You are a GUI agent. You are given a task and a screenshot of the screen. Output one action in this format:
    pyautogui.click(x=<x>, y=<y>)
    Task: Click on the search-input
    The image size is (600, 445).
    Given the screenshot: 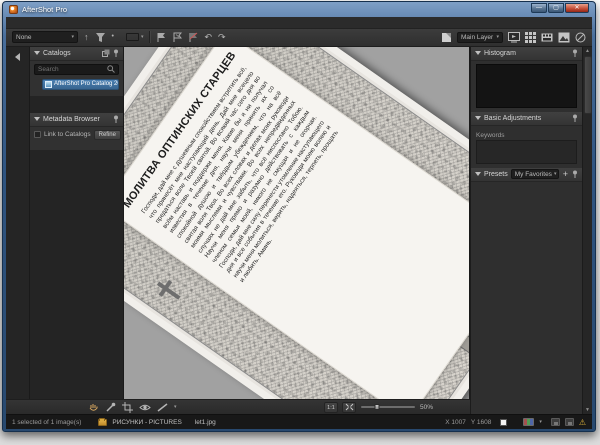 What is the action you would take?
    pyautogui.click(x=72, y=69)
    